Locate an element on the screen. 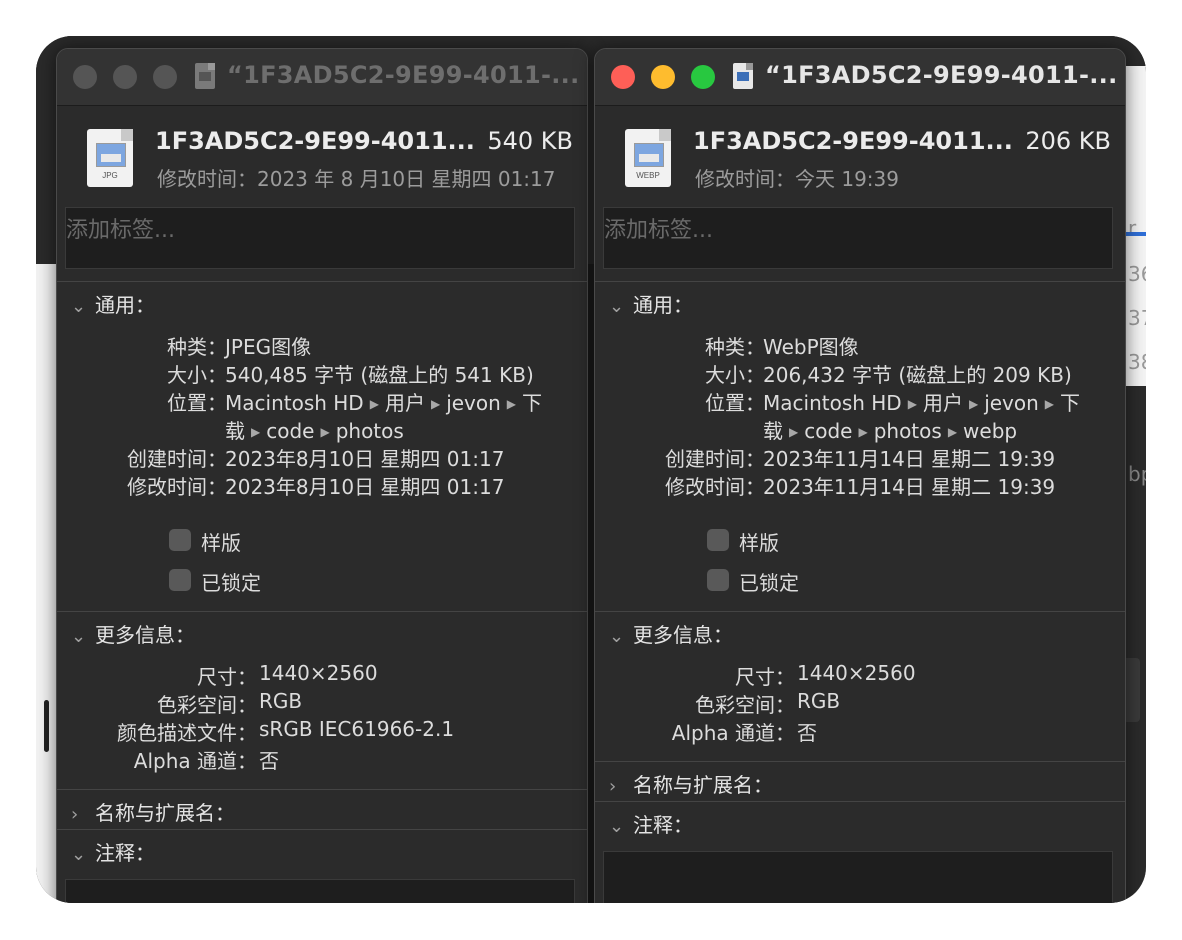 The image size is (1182, 940). modified-label: 修改时间： is located at coordinates (715, 487).